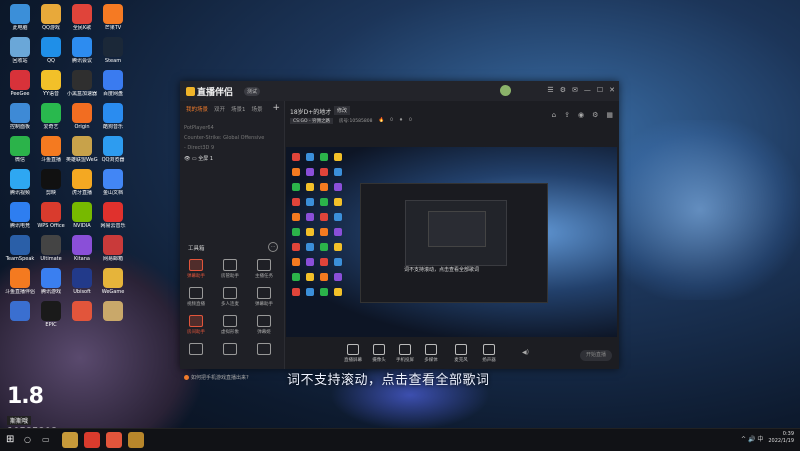 This screenshot has height=451, width=800. What do you see at coordinates (82, 50) in the screenshot?
I see `desktop-icon: 腾讯会议` at bounding box center [82, 50].